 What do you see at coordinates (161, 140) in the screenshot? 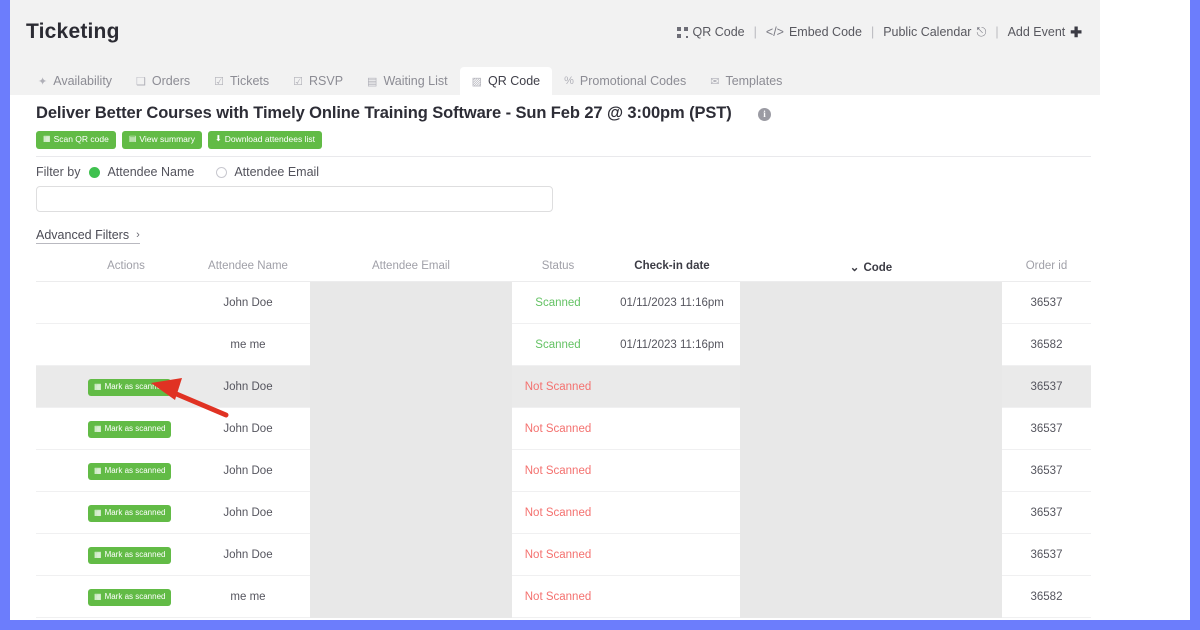
I see `view-summary-button: ▤ View summary` at bounding box center [161, 140].